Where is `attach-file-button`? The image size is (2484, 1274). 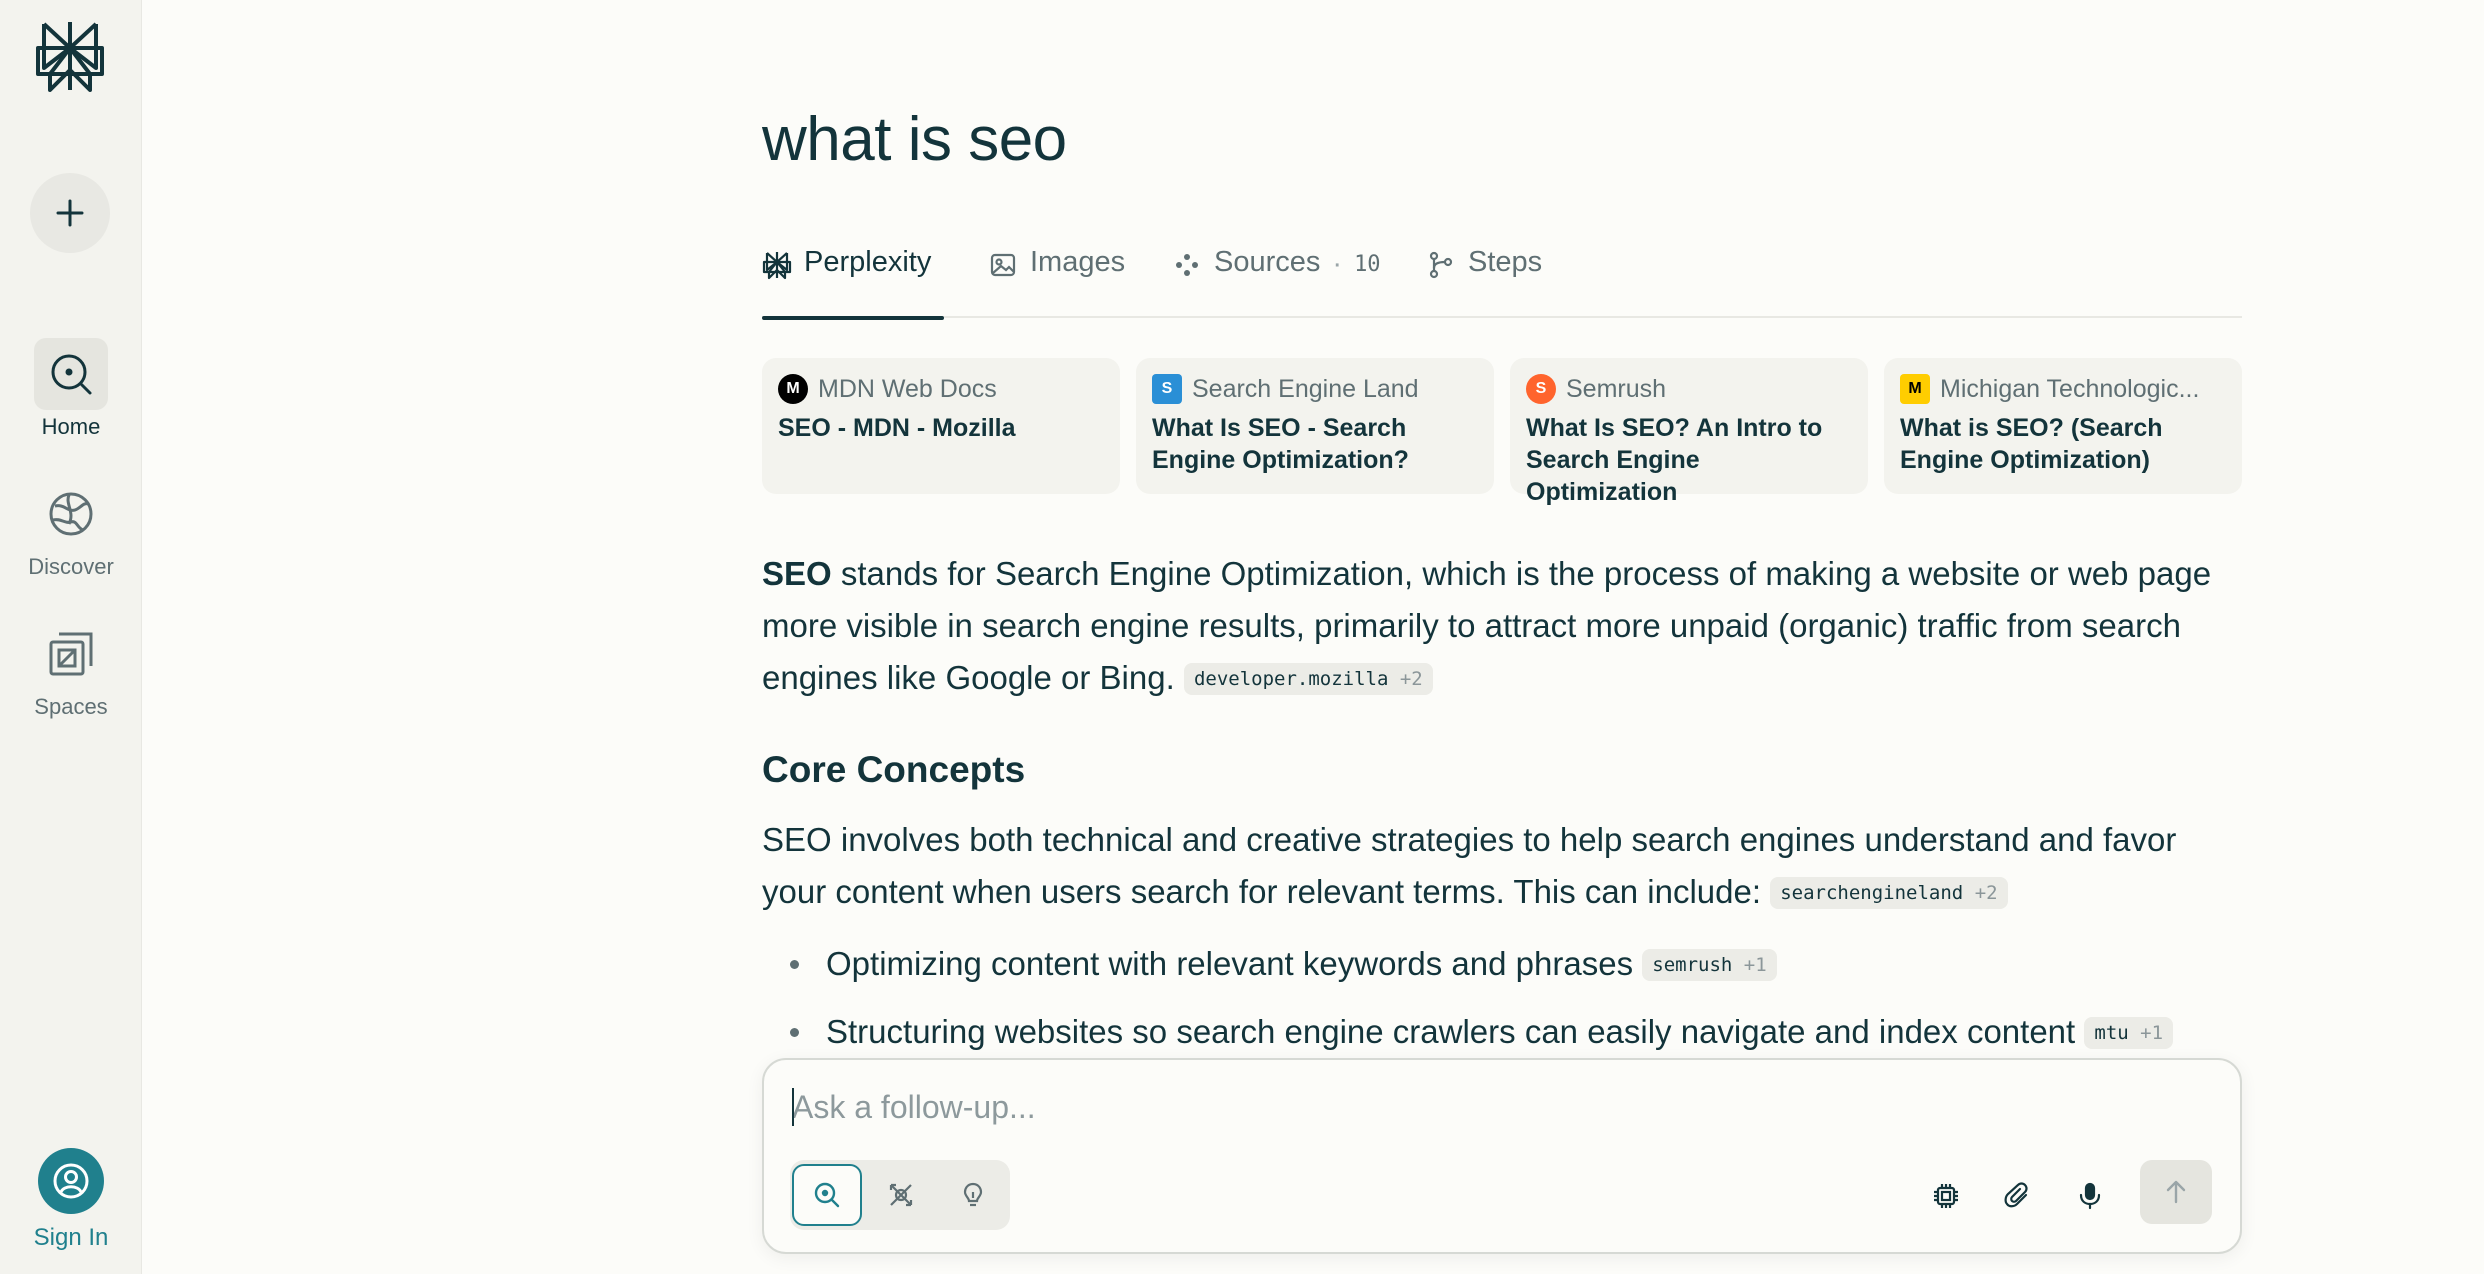
attach-file-button is located at coordinates (2018, 1196).